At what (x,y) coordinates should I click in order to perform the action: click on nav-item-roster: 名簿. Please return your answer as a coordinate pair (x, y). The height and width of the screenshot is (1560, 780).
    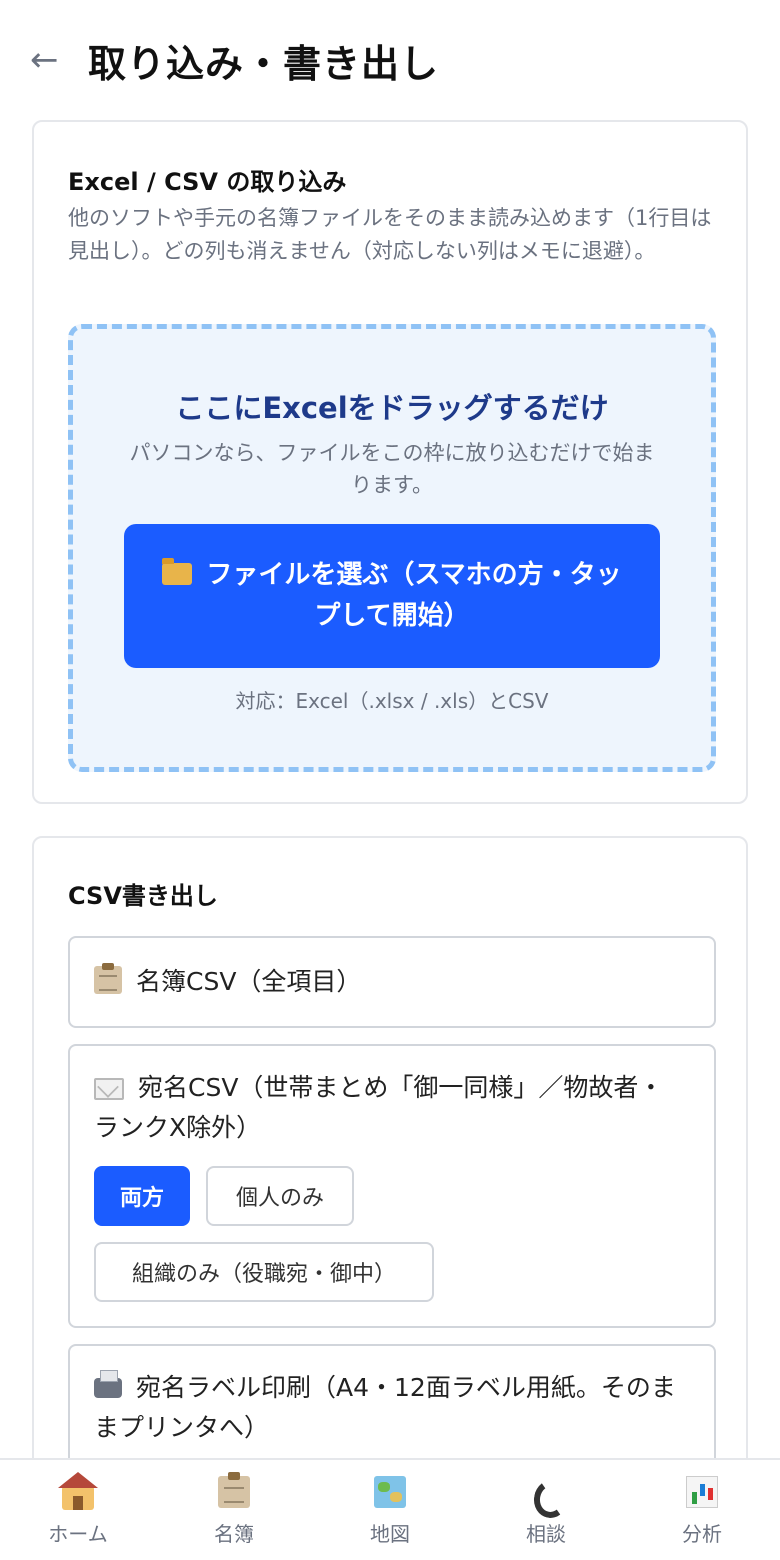
    Looking at the image, I should click on (234, 1510).